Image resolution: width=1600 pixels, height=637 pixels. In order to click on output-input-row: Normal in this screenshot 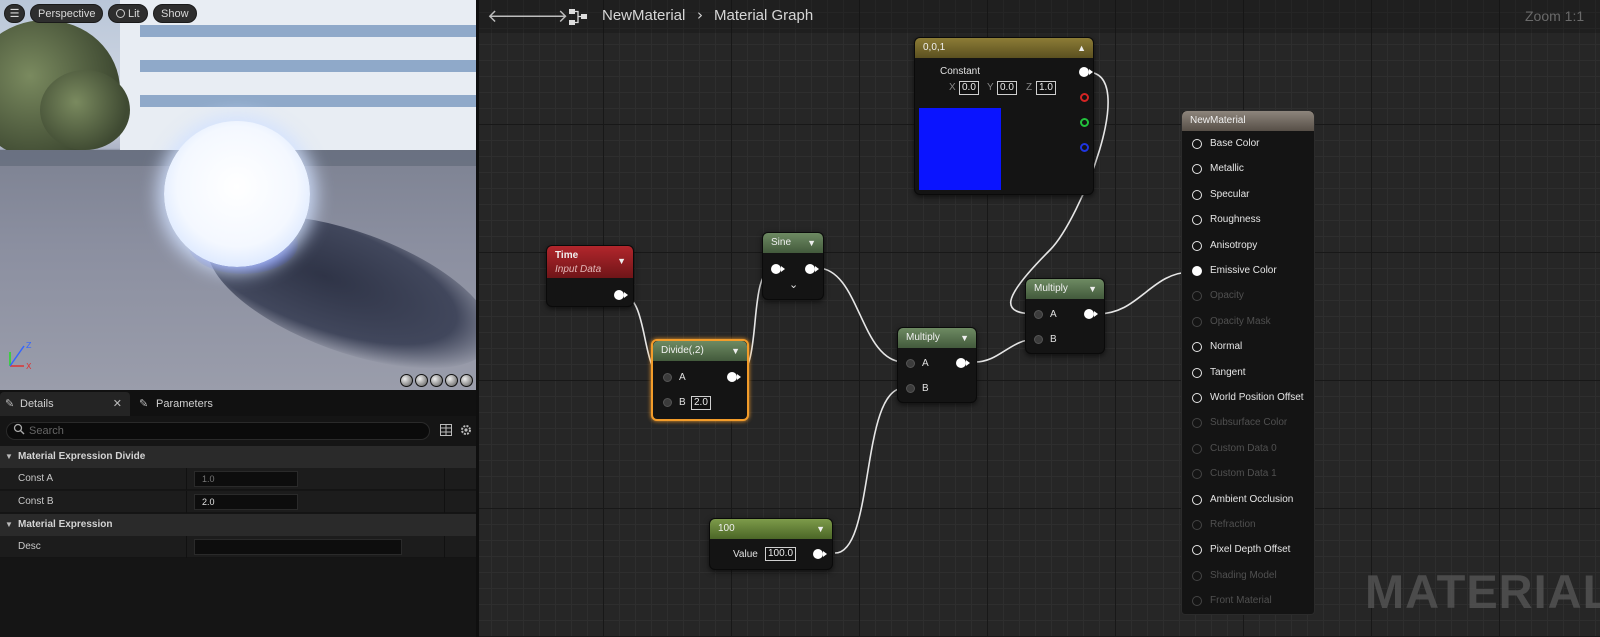, I will do `click(1217, 347)`.